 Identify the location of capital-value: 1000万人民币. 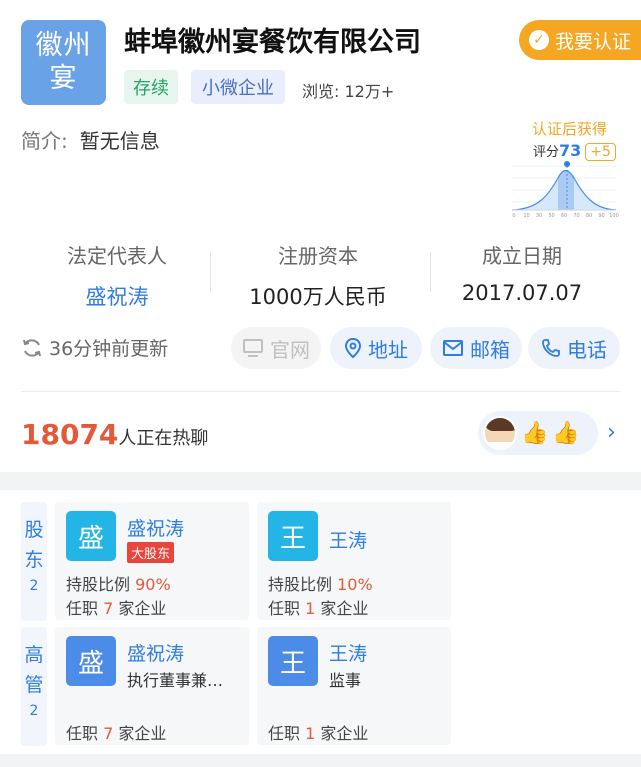
(318, 297).